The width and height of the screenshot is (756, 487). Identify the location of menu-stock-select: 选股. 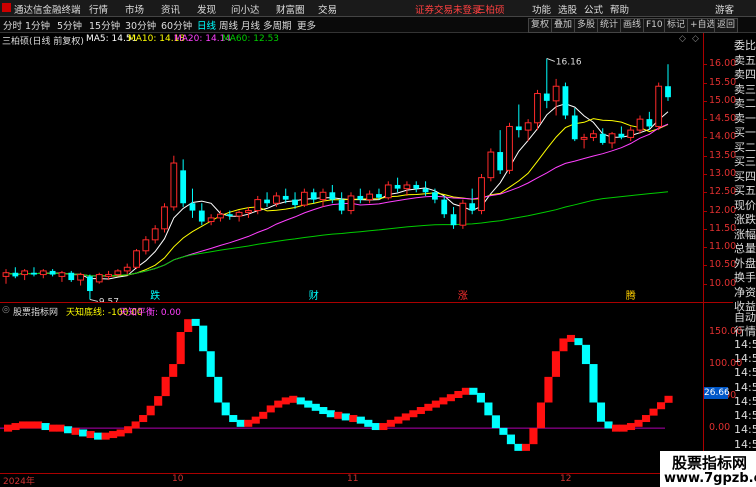
(567, 9).